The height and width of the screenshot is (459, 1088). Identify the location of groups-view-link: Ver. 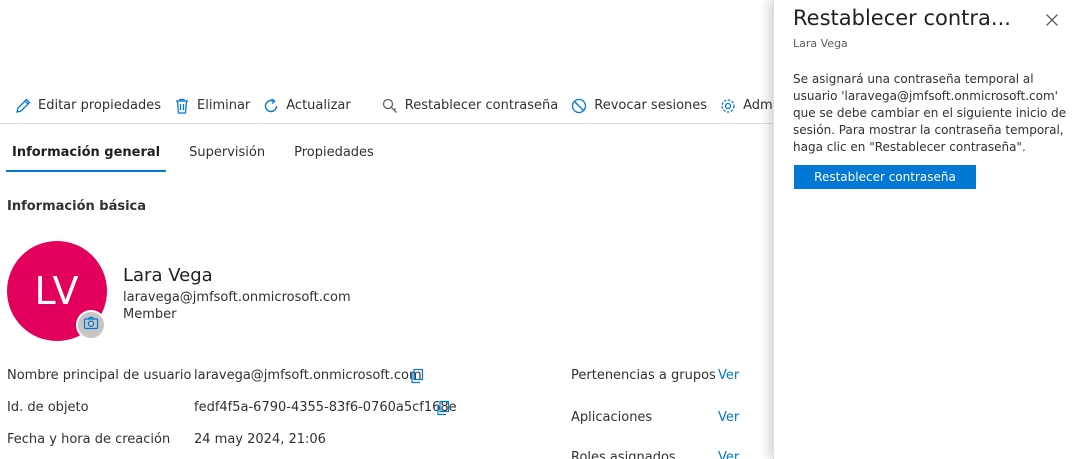
(728, 375).